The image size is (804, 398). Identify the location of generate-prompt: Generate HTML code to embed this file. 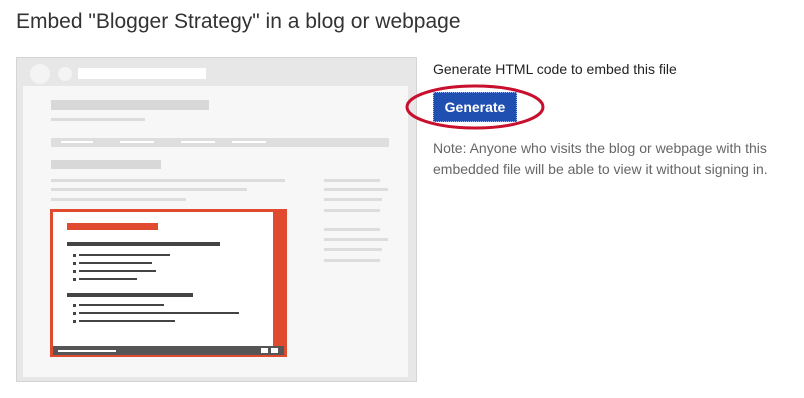
(555, 69).